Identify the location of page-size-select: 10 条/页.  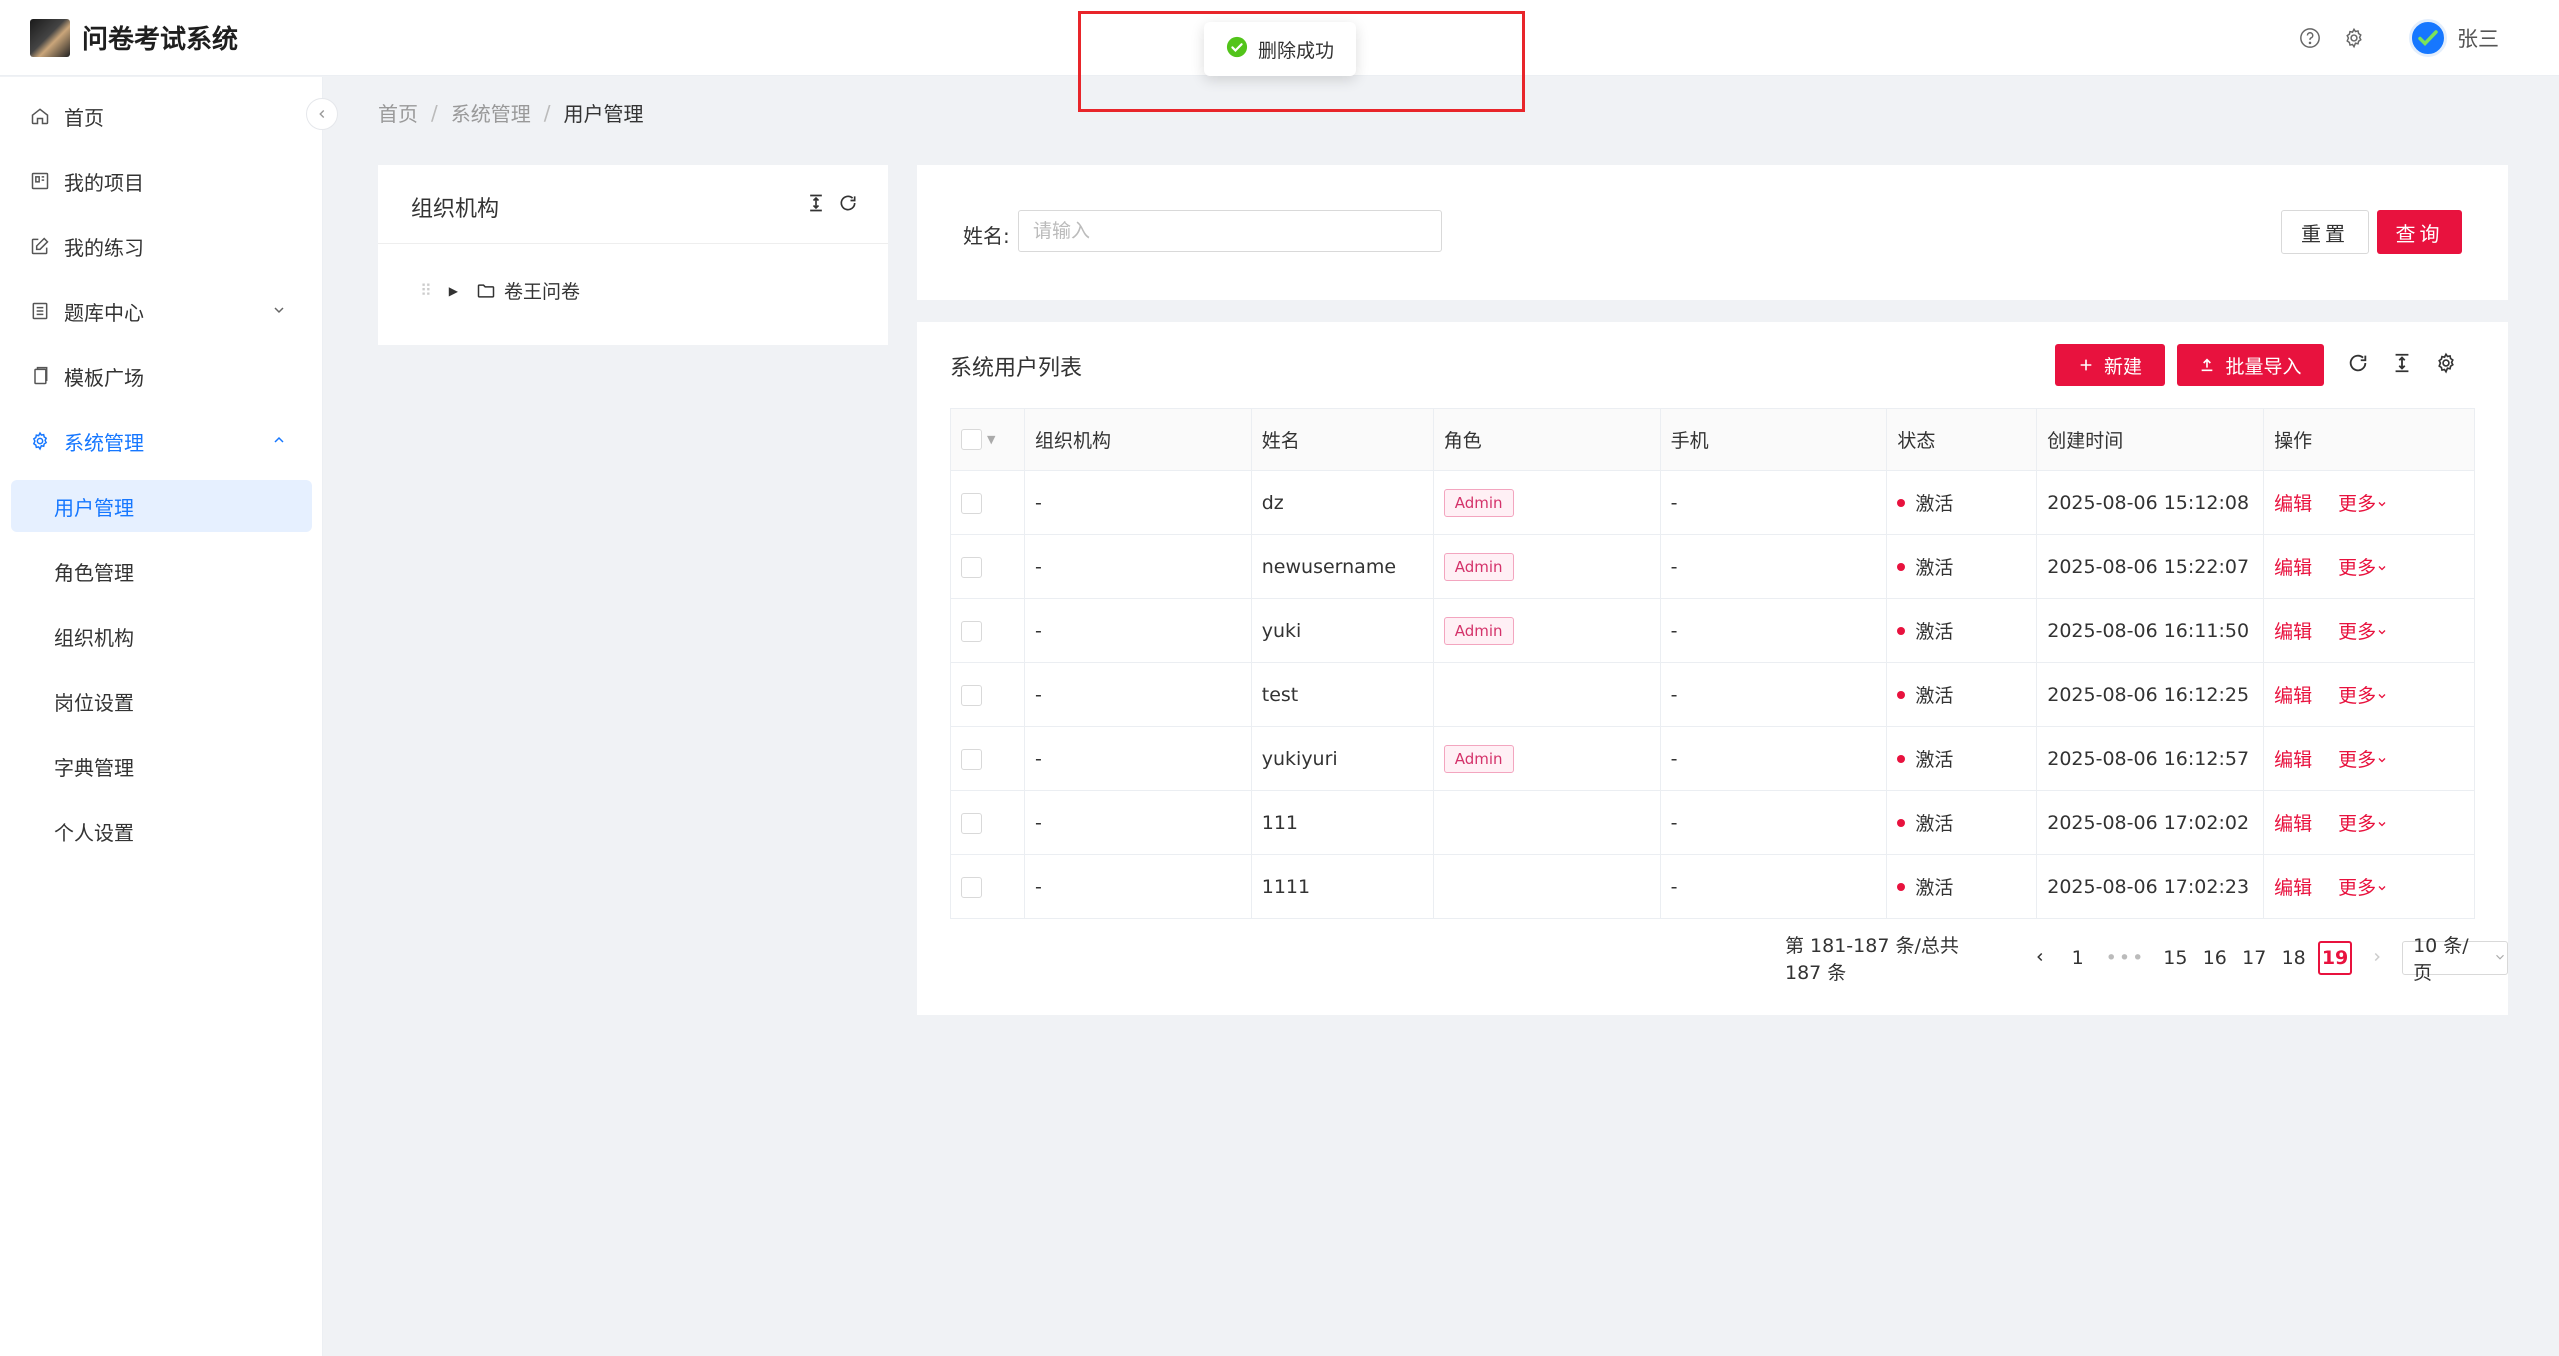
(2455, 959).